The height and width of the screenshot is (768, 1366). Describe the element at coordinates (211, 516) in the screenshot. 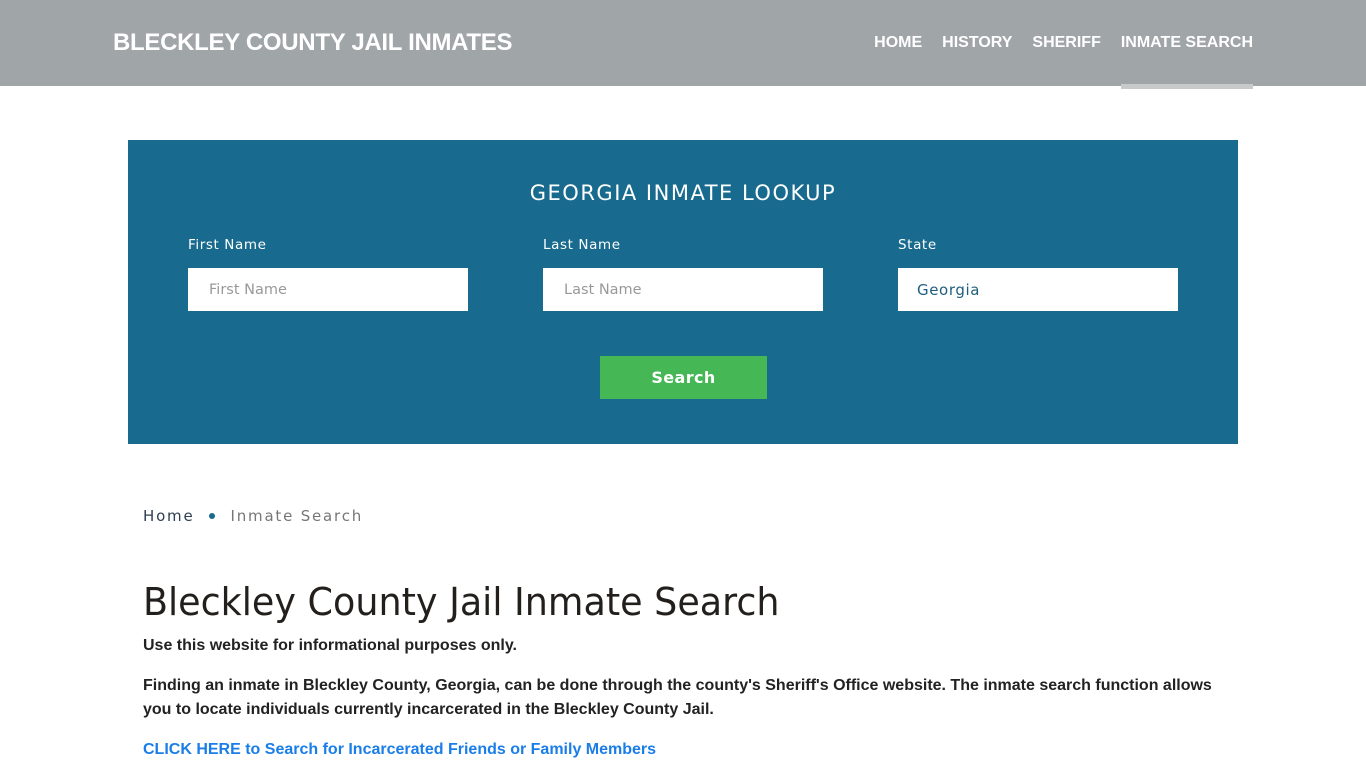

I see `breadcrumb-separator-icon` at that location.